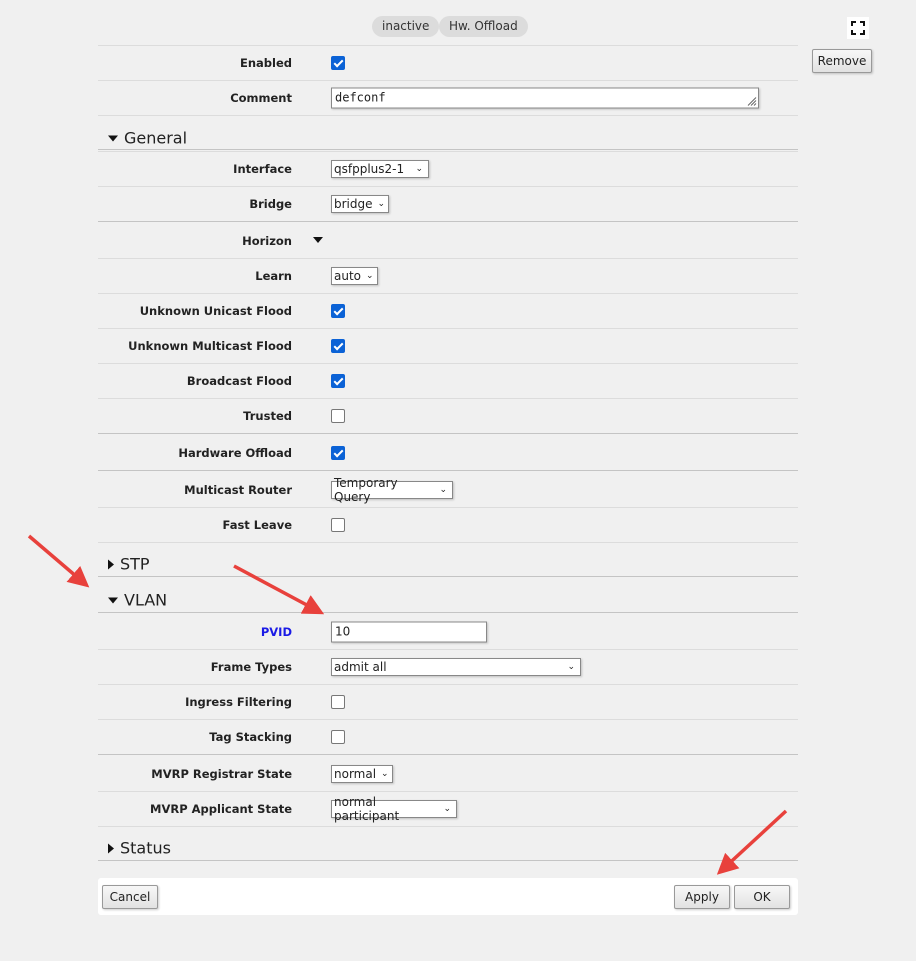 Image resolution: width=916 pixels, height=961 pixels. I want to click on label-trusted: Trusted, so click(267, 416).